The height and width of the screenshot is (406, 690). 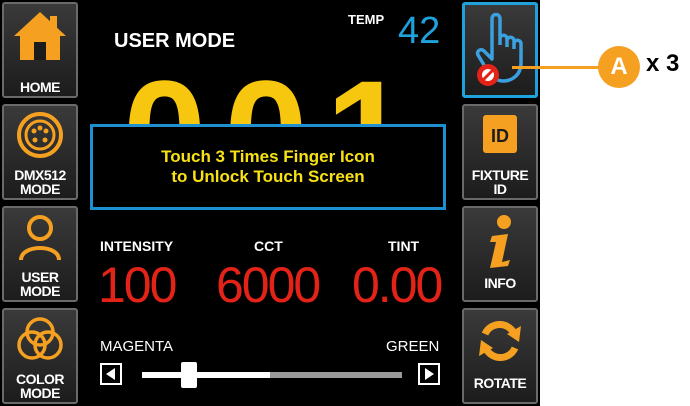 I want to click on user-number-value: 001, so click(x=275, y=95).